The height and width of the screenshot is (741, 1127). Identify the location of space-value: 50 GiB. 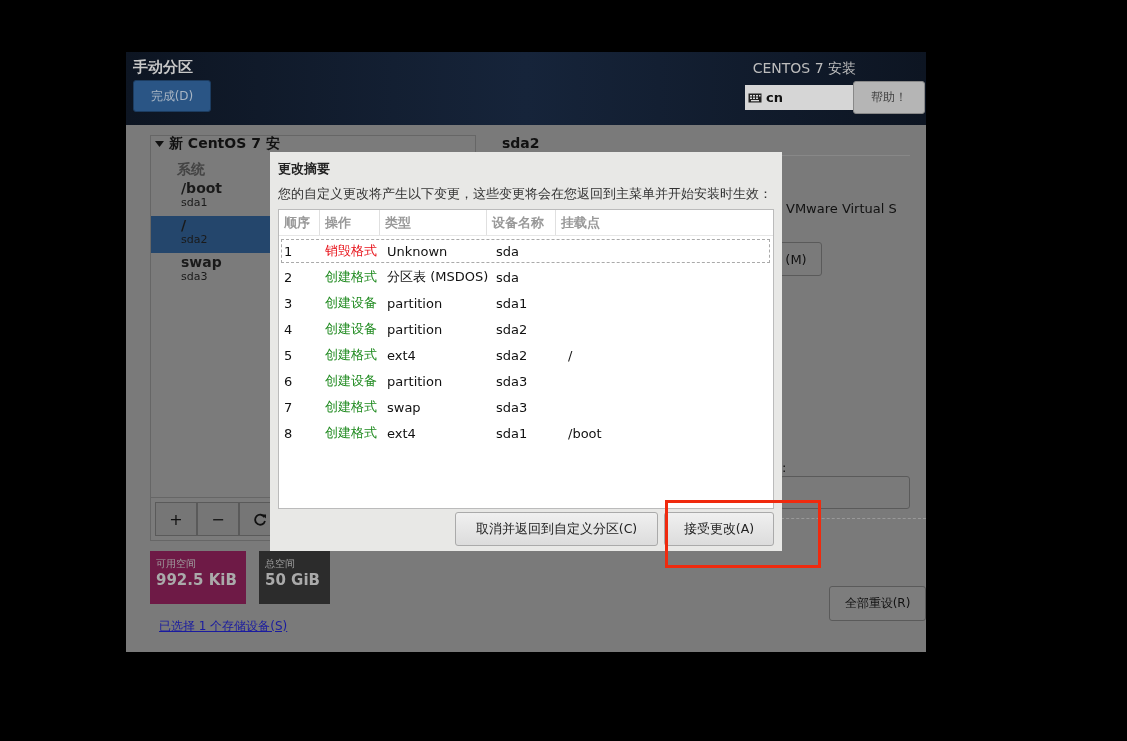
(293, 580).